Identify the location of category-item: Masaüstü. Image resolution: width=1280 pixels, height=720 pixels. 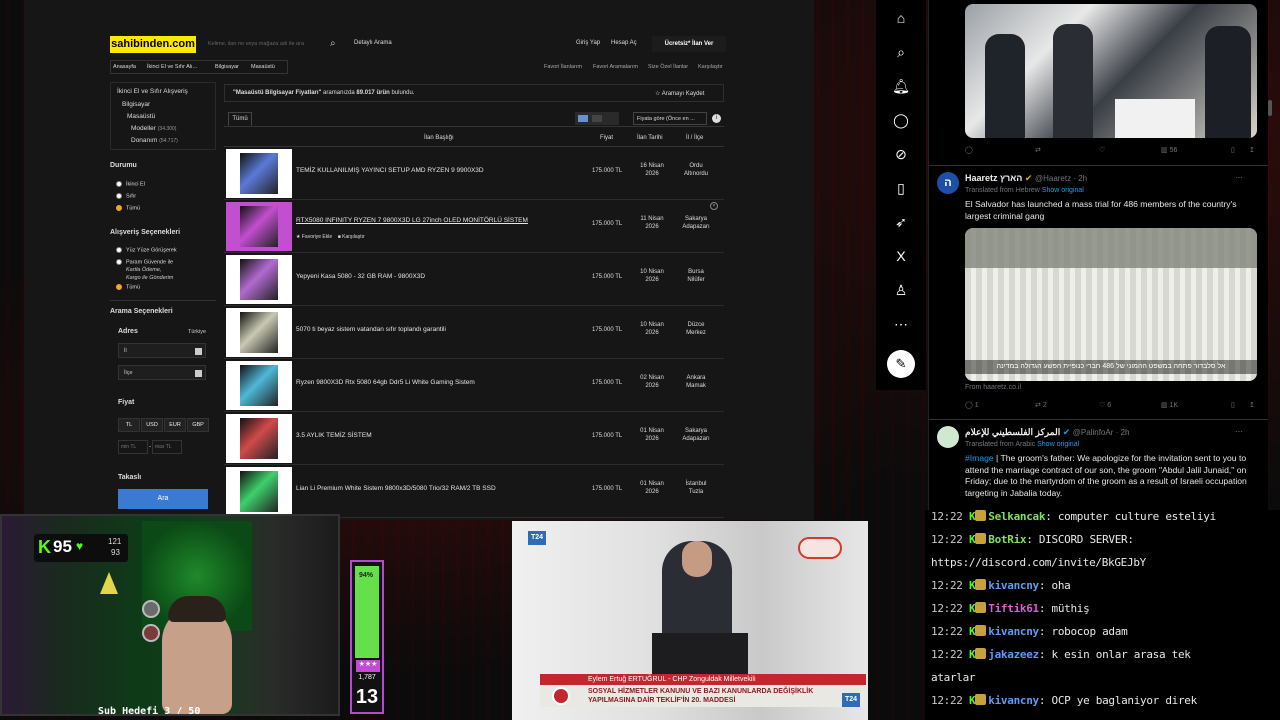
(141, 116).